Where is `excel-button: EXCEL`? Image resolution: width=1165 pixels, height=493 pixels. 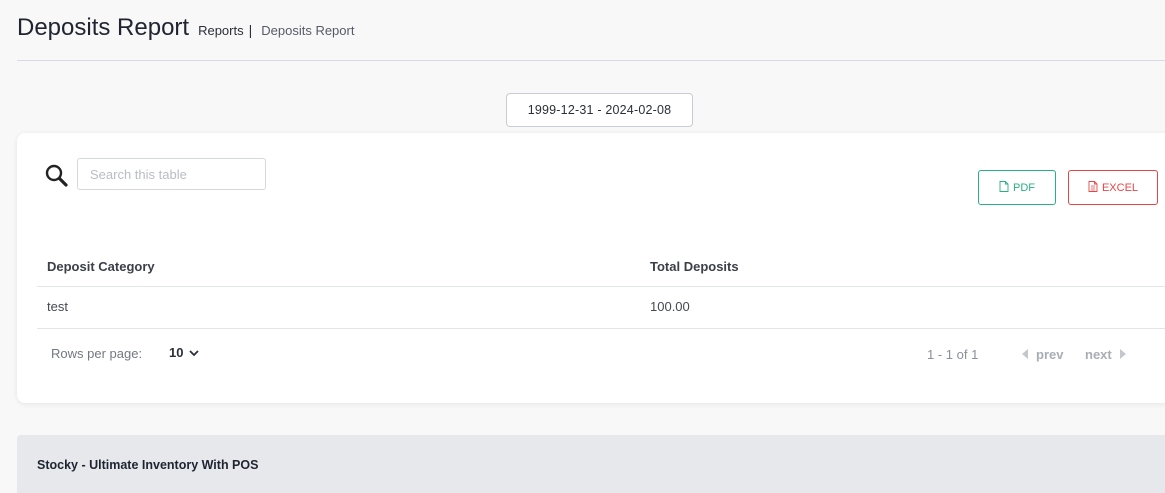
excel-button: EXCEL is located at coordinates (1113, 187).